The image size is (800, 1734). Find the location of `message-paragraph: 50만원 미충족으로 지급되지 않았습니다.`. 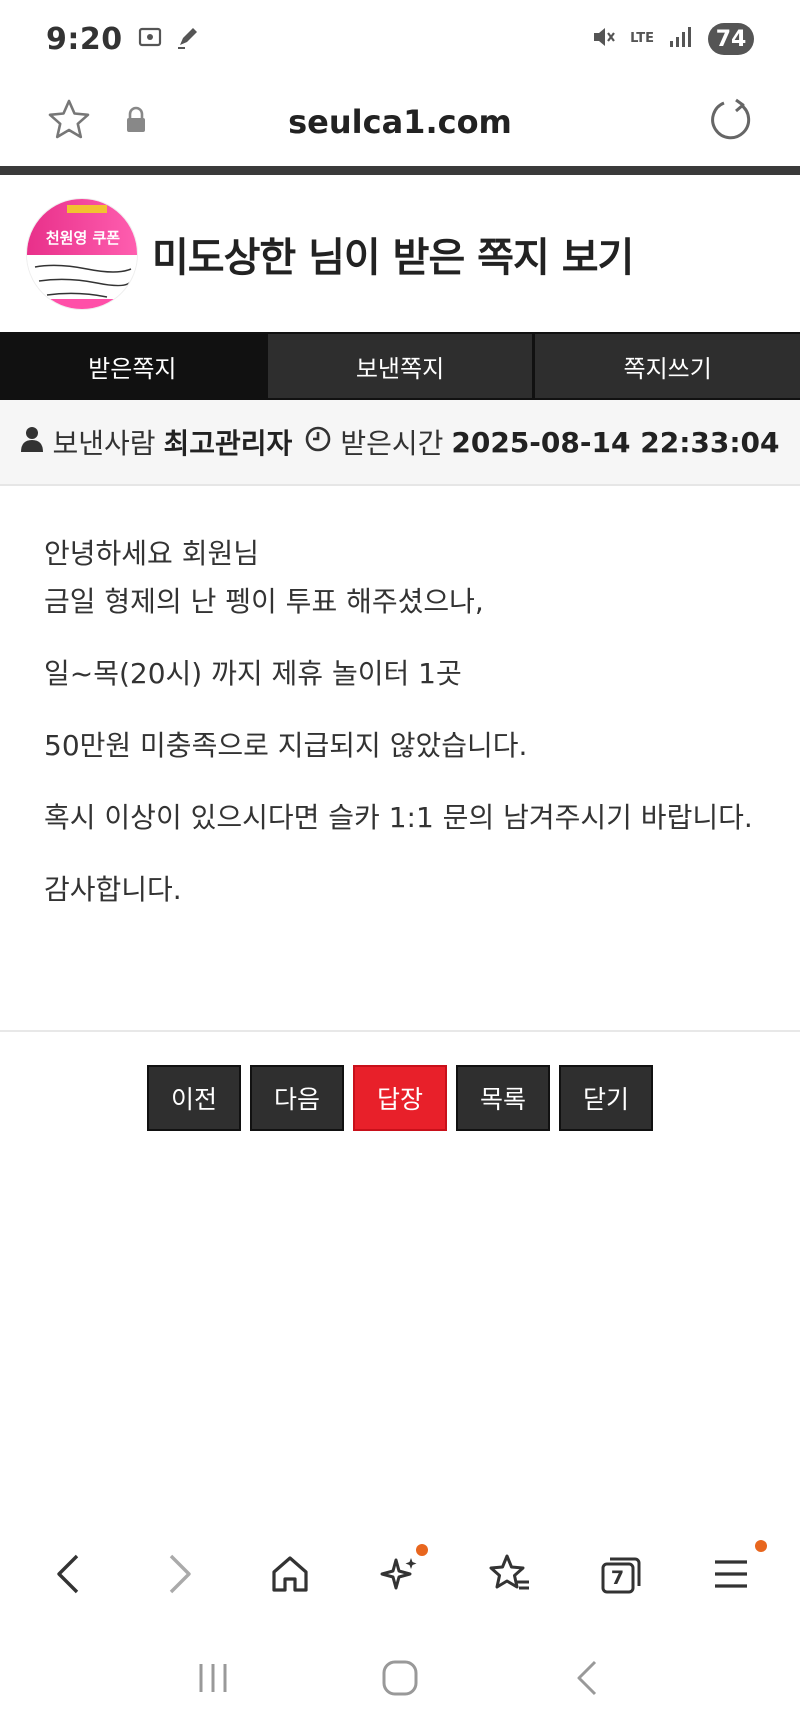

message-paragraph: 50만원 미충족으로 지급되지 않았습니다. is located at coordinates (286, 745).